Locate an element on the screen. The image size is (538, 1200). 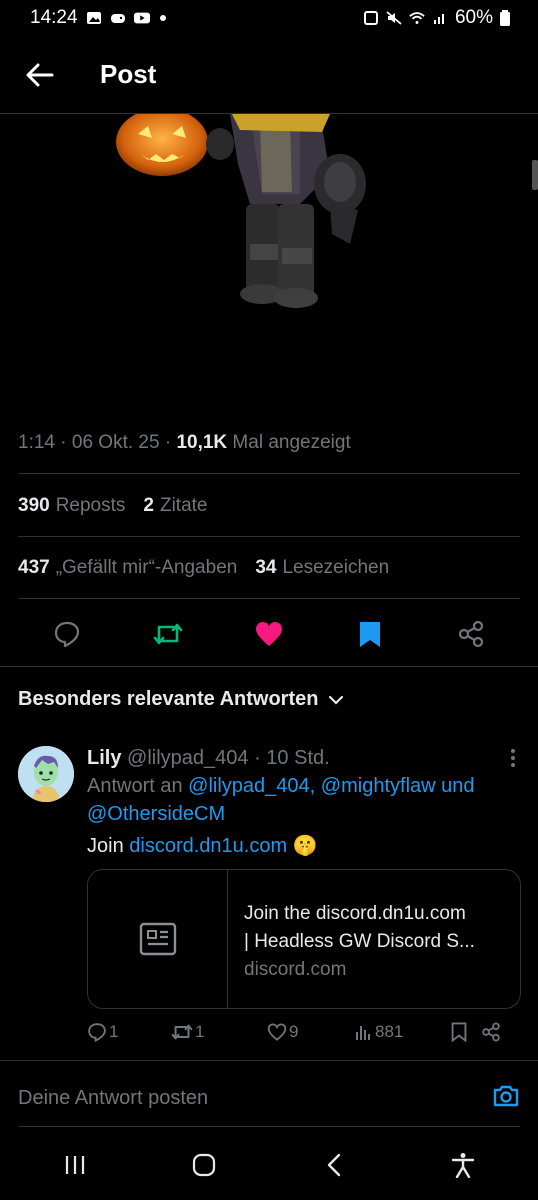
mention-link: @mightyflaw is located at coordinates (378, 786).